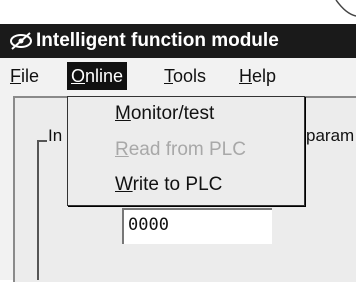 This screenshot has width=356, height=282. I want to click on menu-item-monitor-test: Monitor/test, so click(164, 114).